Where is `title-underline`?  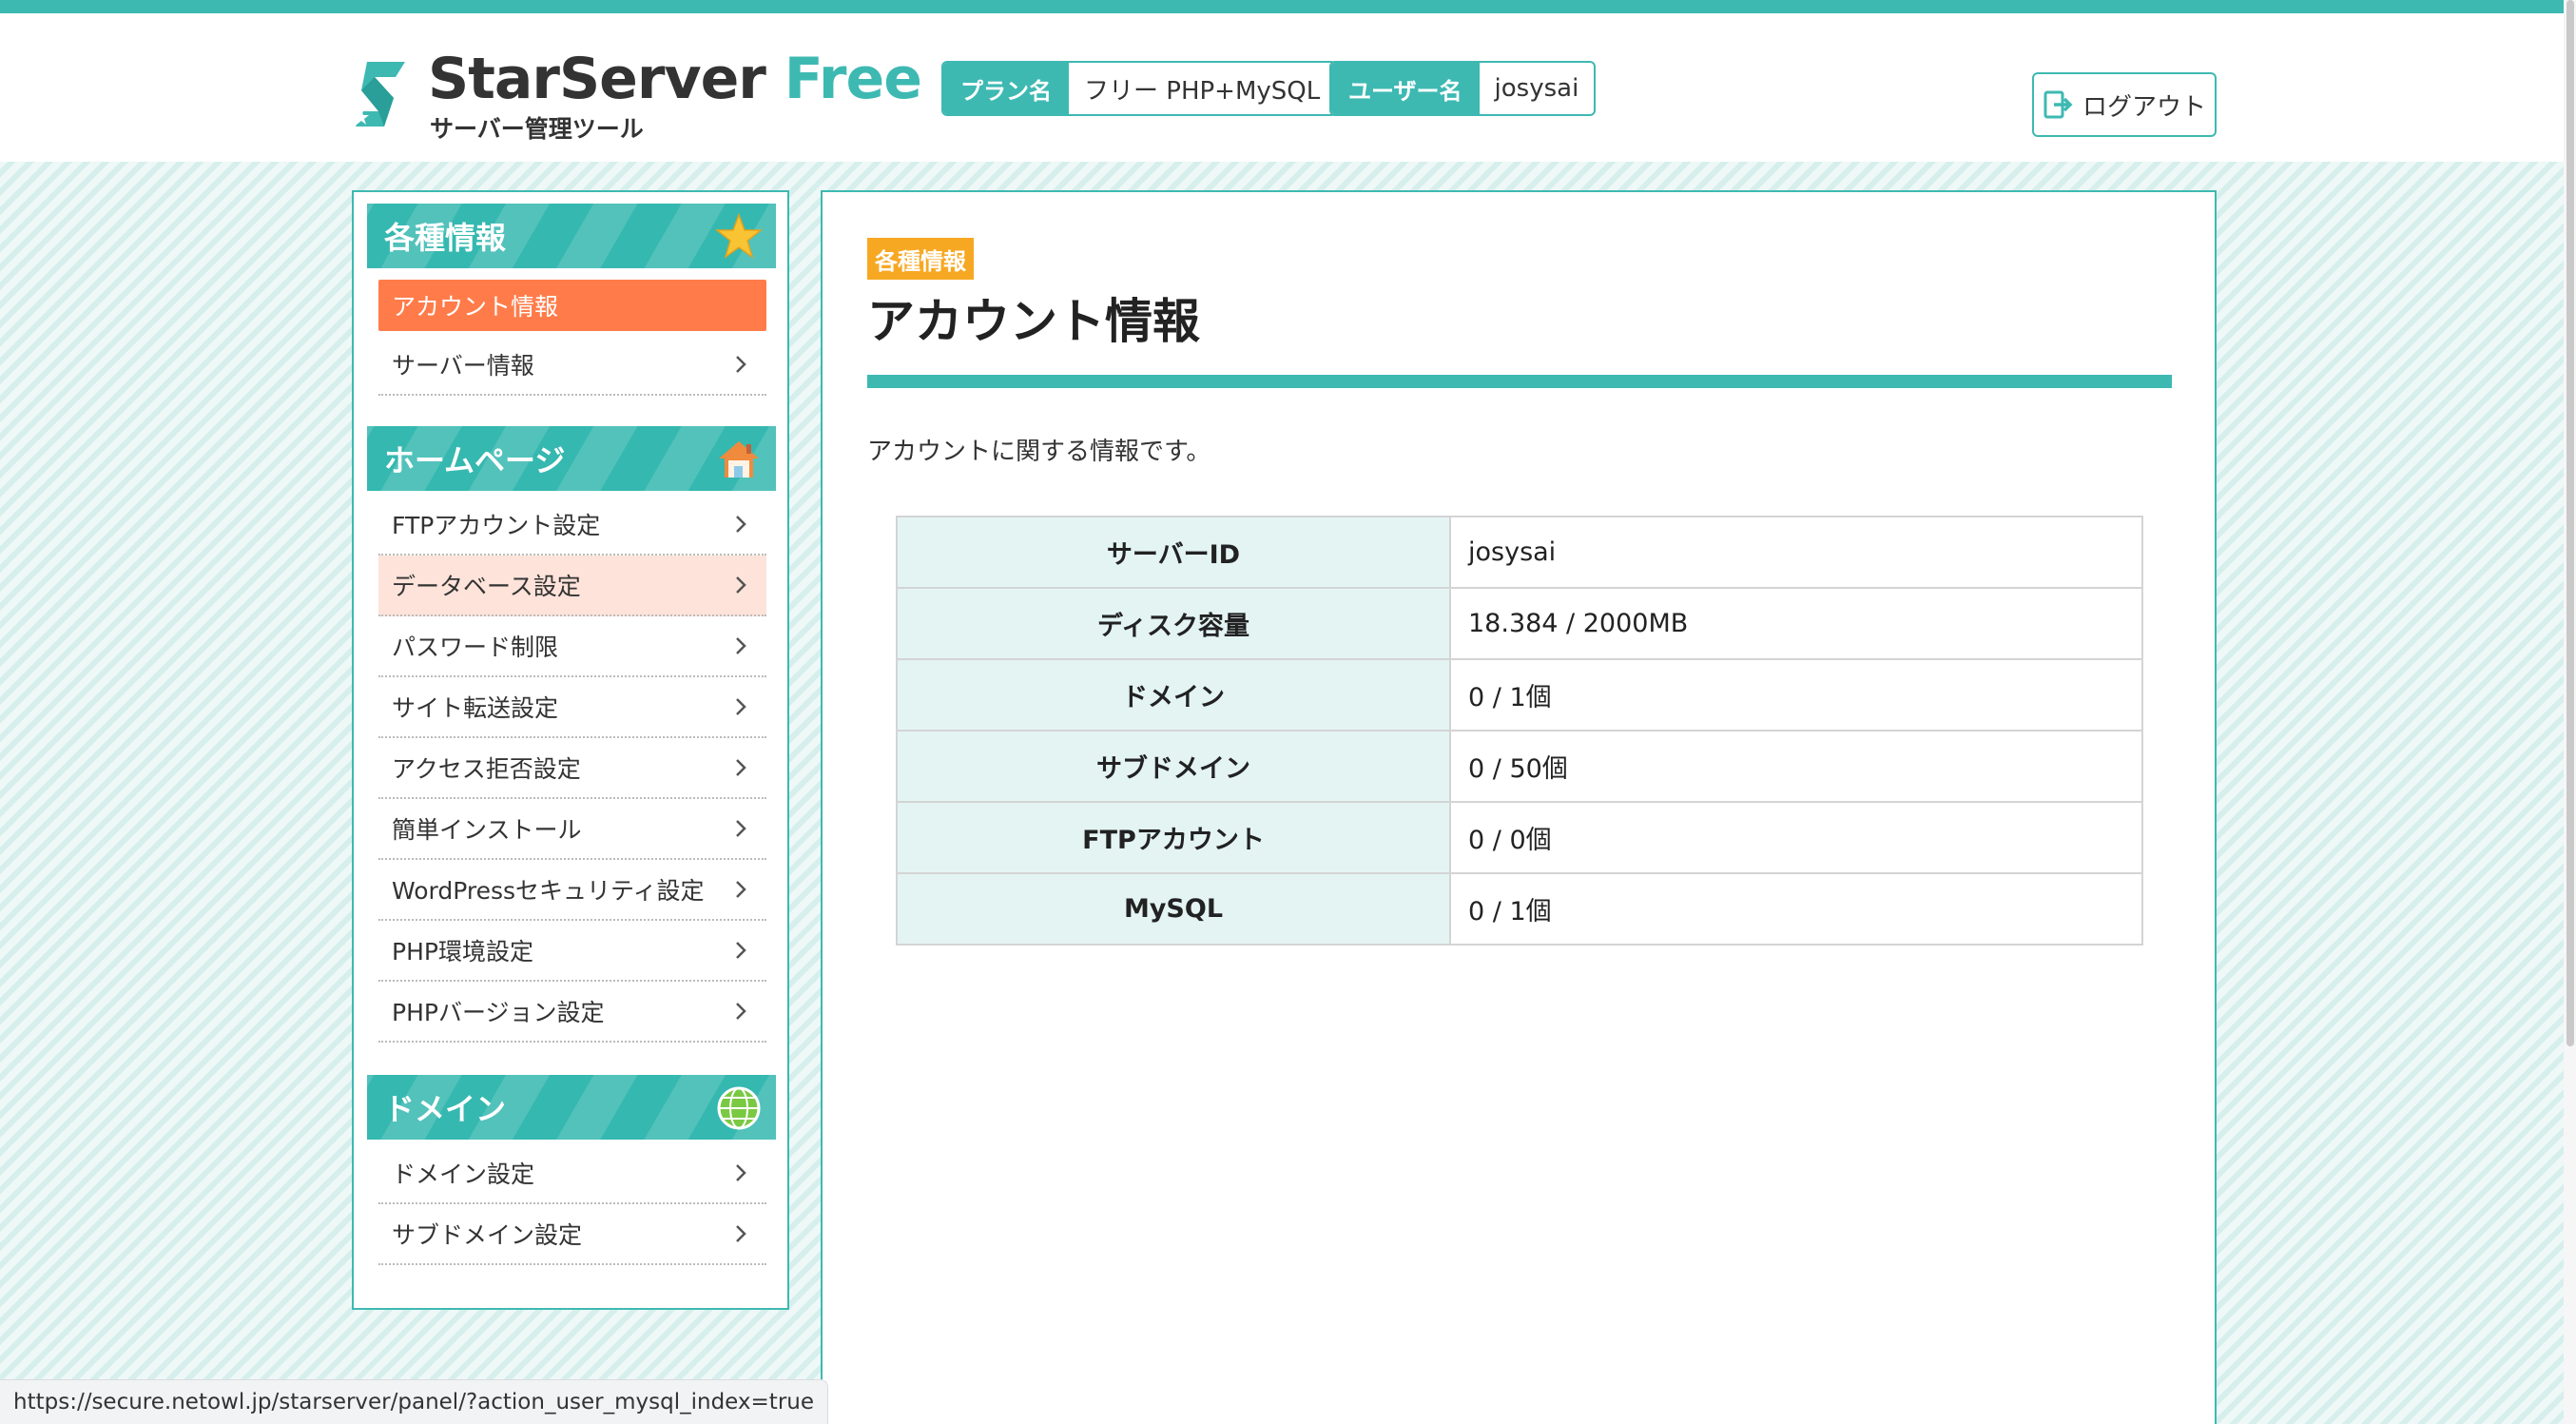
title-underline is located at coordinates (1519, 381).